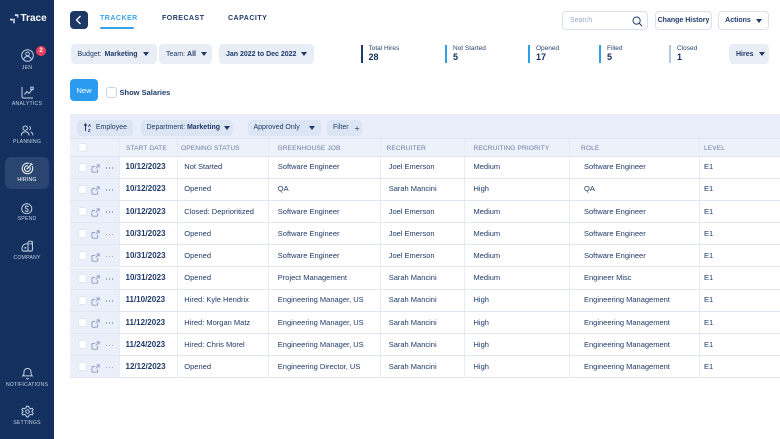  Describe the element at coordinates (89, 130) in the screenshot. I see `svg-text: Z` at that location.